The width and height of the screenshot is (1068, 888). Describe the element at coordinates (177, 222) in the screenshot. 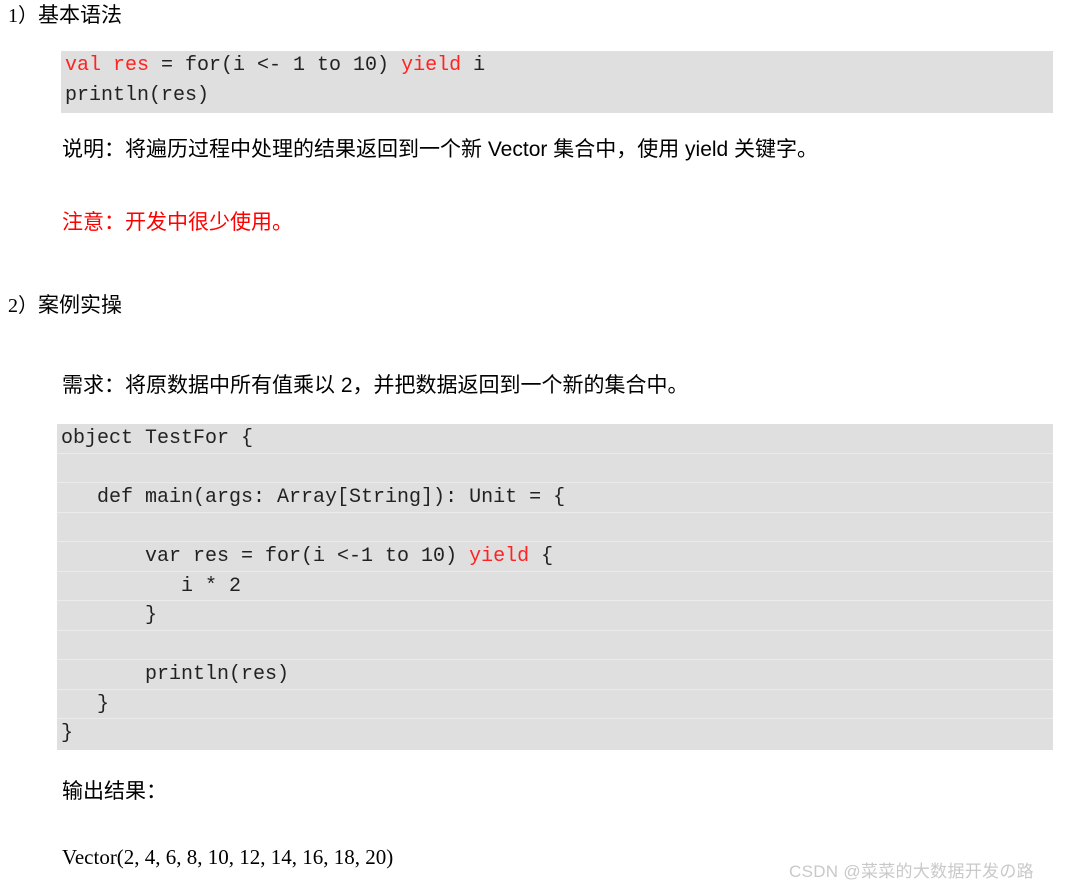

I see `warning-text: 注意：开发中很少使用。` at that location.